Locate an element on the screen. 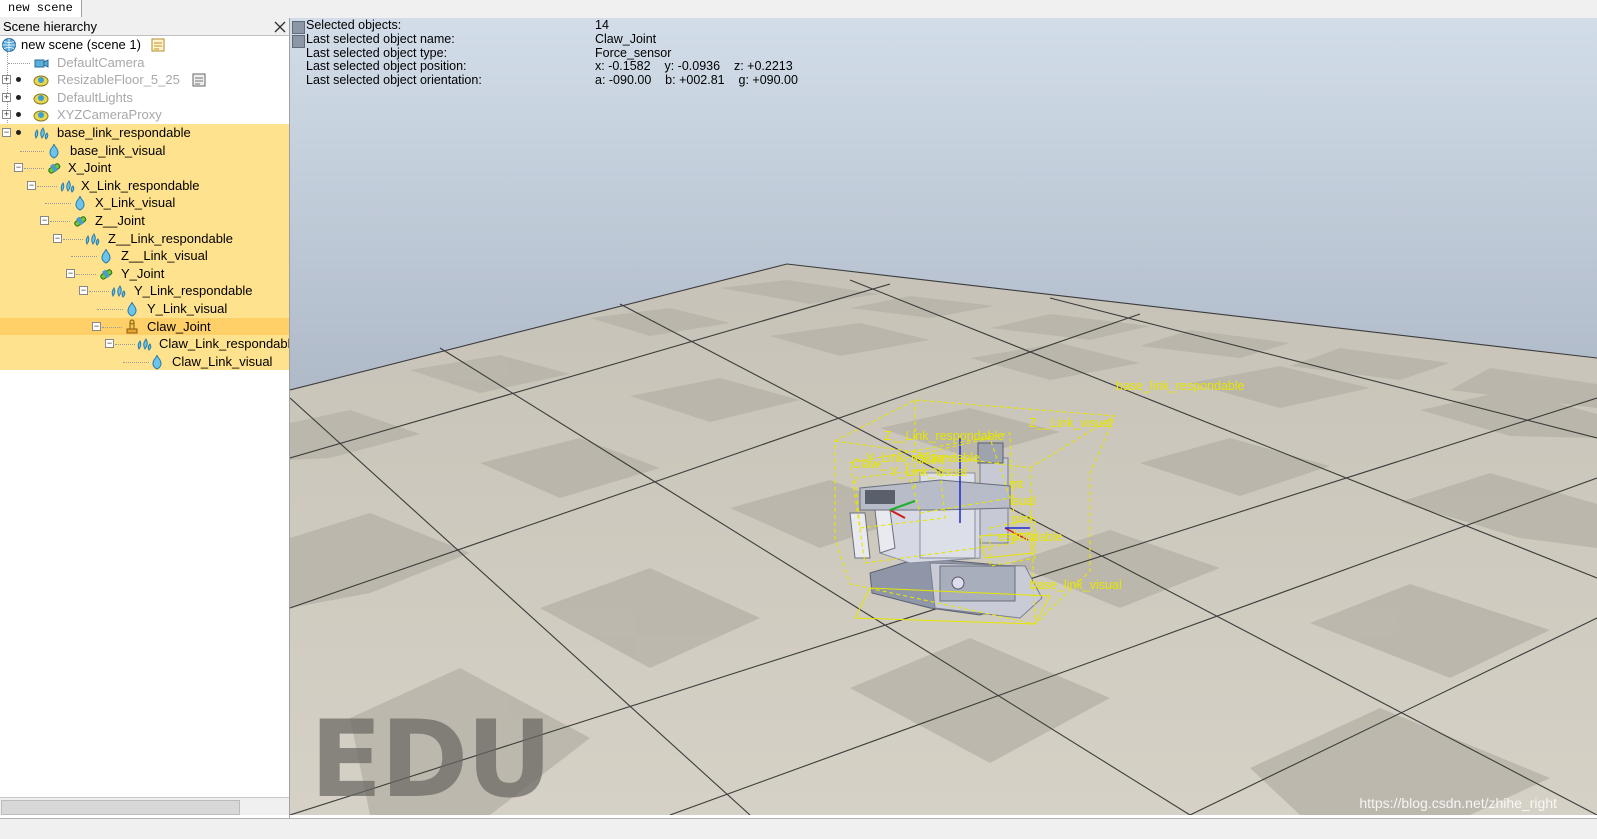 This screenshot has width=1597, height=839. tree-item-claw-link-visual: Claw_Link_visual is located at coordinates (144, 361).